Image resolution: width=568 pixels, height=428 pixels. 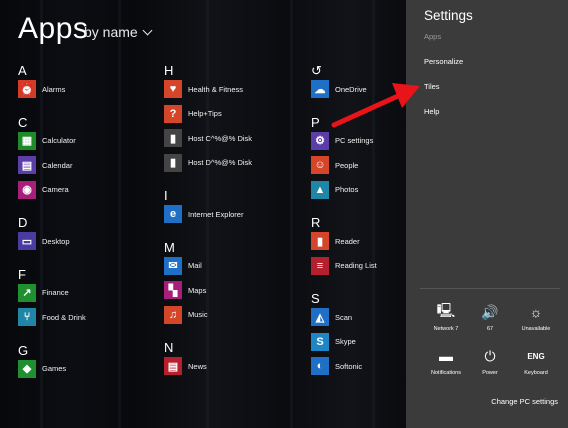 What do you see at coordinates (166, 195) in the screenshot?
I see `group-letter: I` at bounding box center [166, 195].